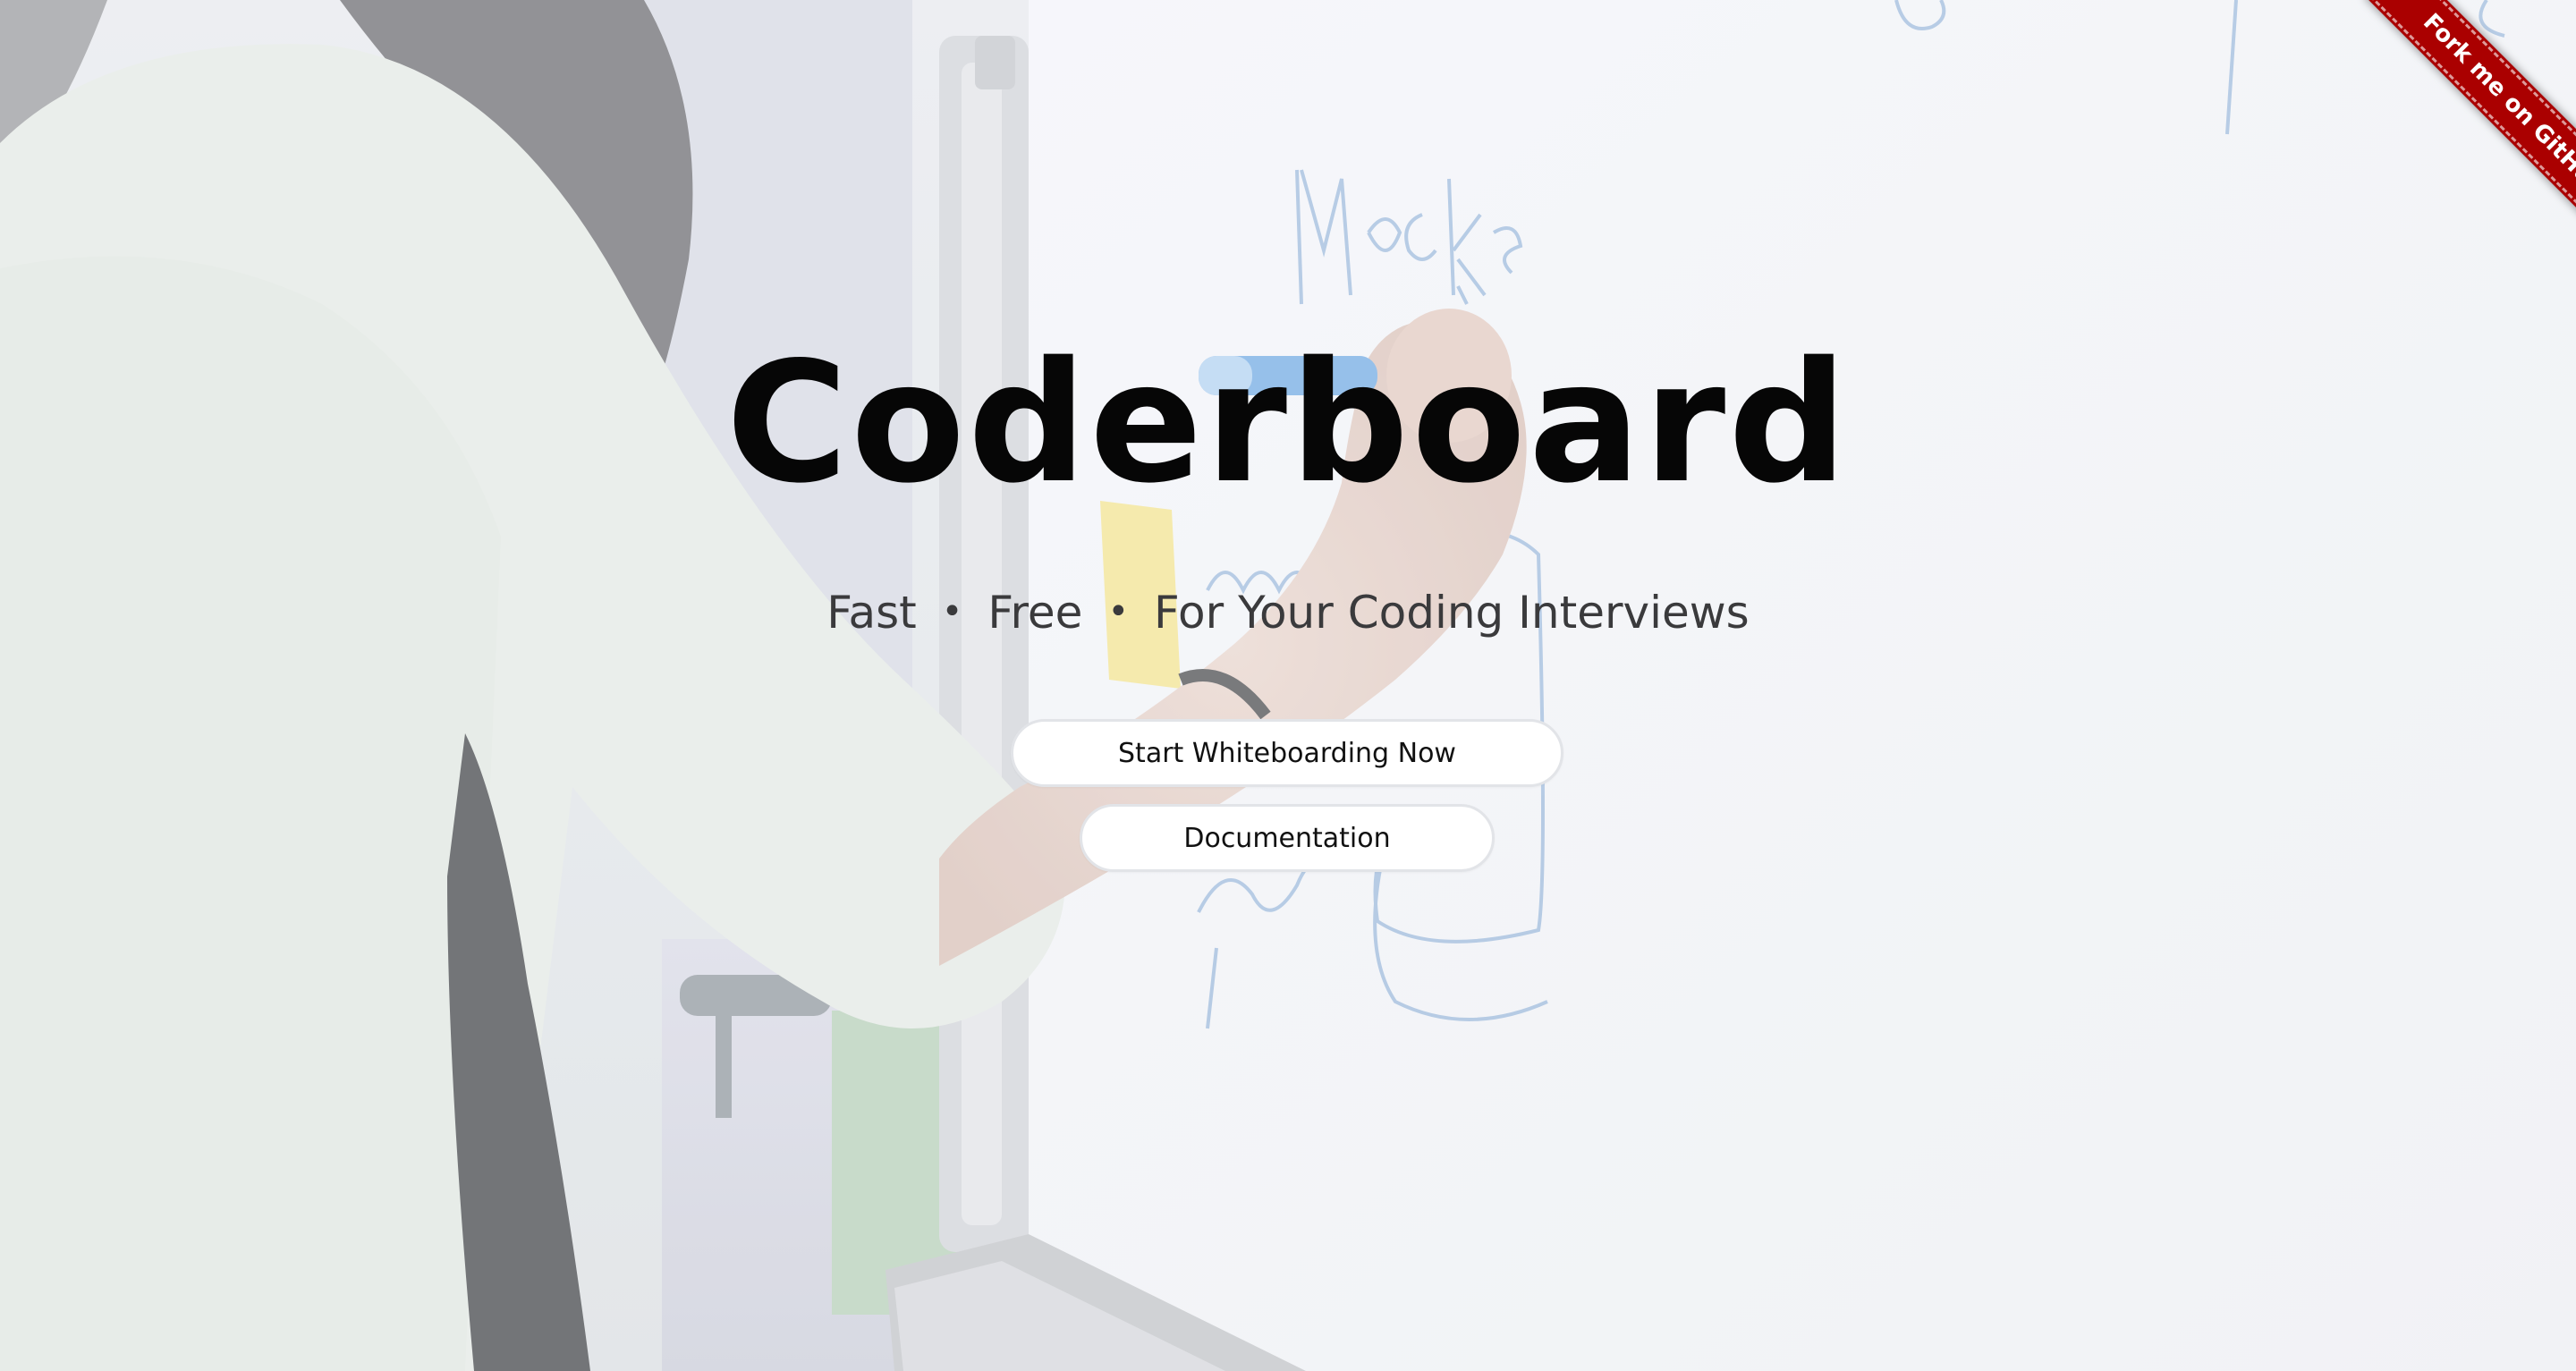 This screenshot has width=2576, height=1371. I want to click on tagline-coding-interviews: For Your Coding Interviews, so click(1452, 613).